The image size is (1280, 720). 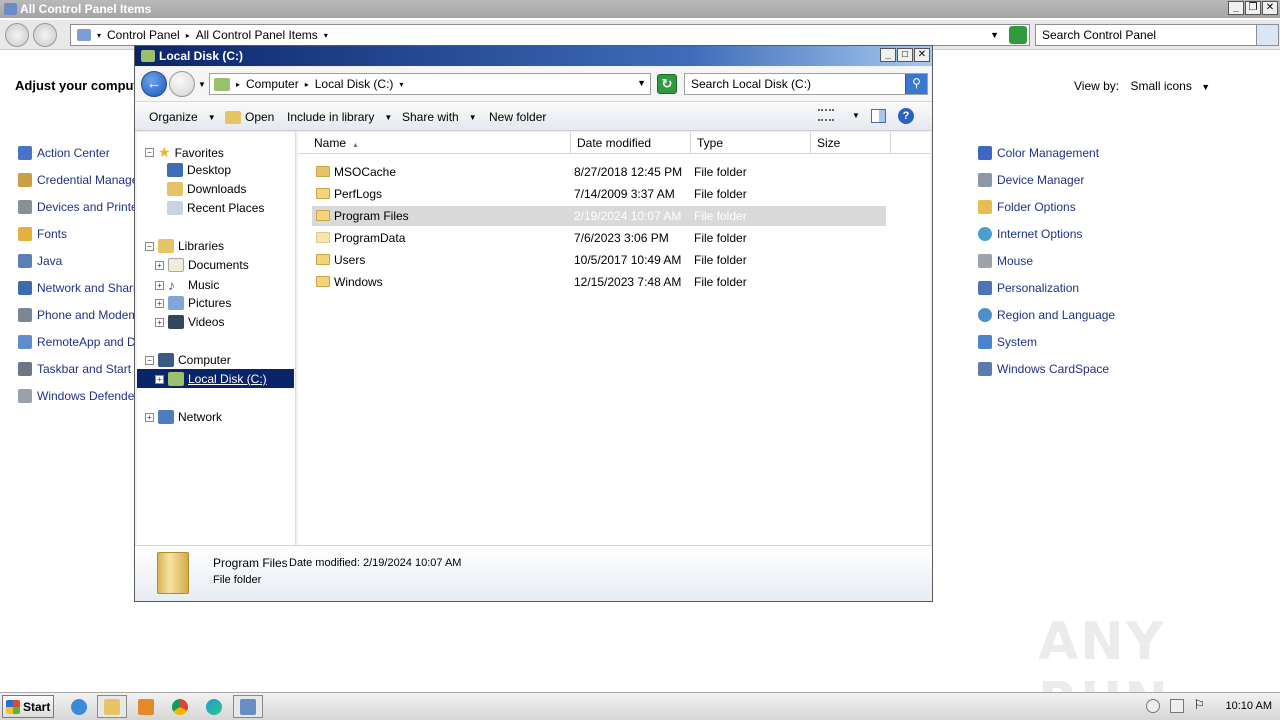 I want to click on cp-forward-button, so click(x=45, y=35).